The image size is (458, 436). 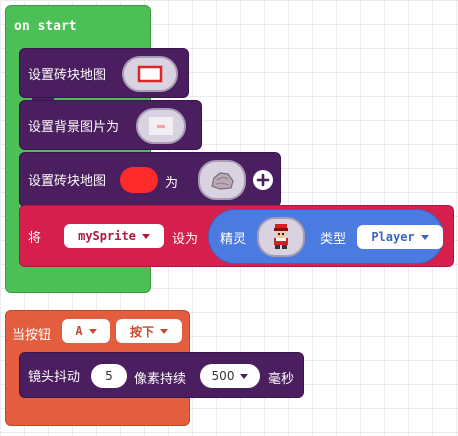 What do you see at coordinates (333, 239) in the screenshot?
I see `sprite-kind-label: 类型` at bounding box center [333, 239].